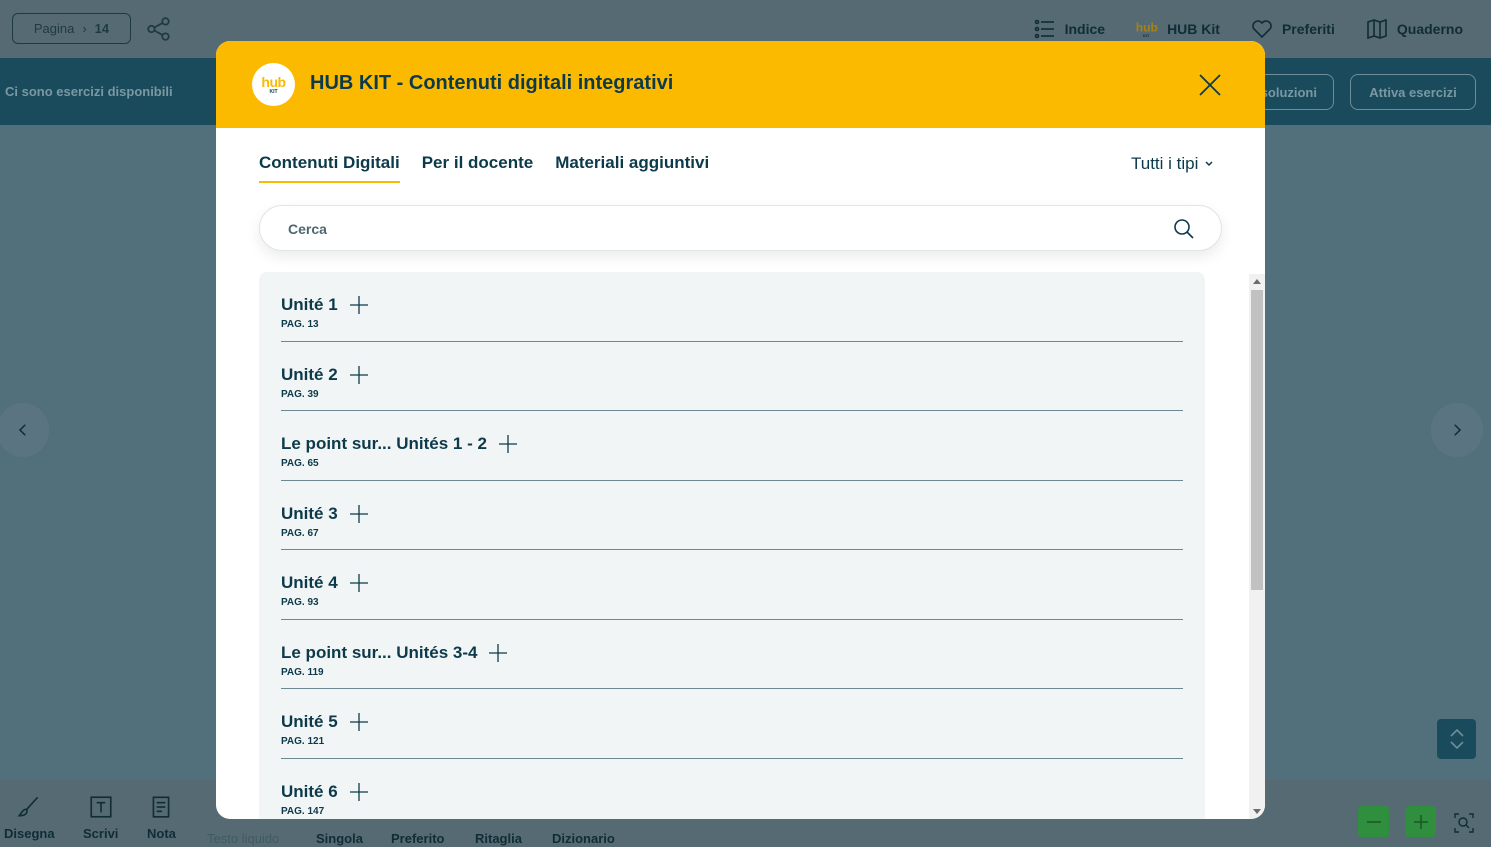  I want to click on search-box, so click(740, 228).